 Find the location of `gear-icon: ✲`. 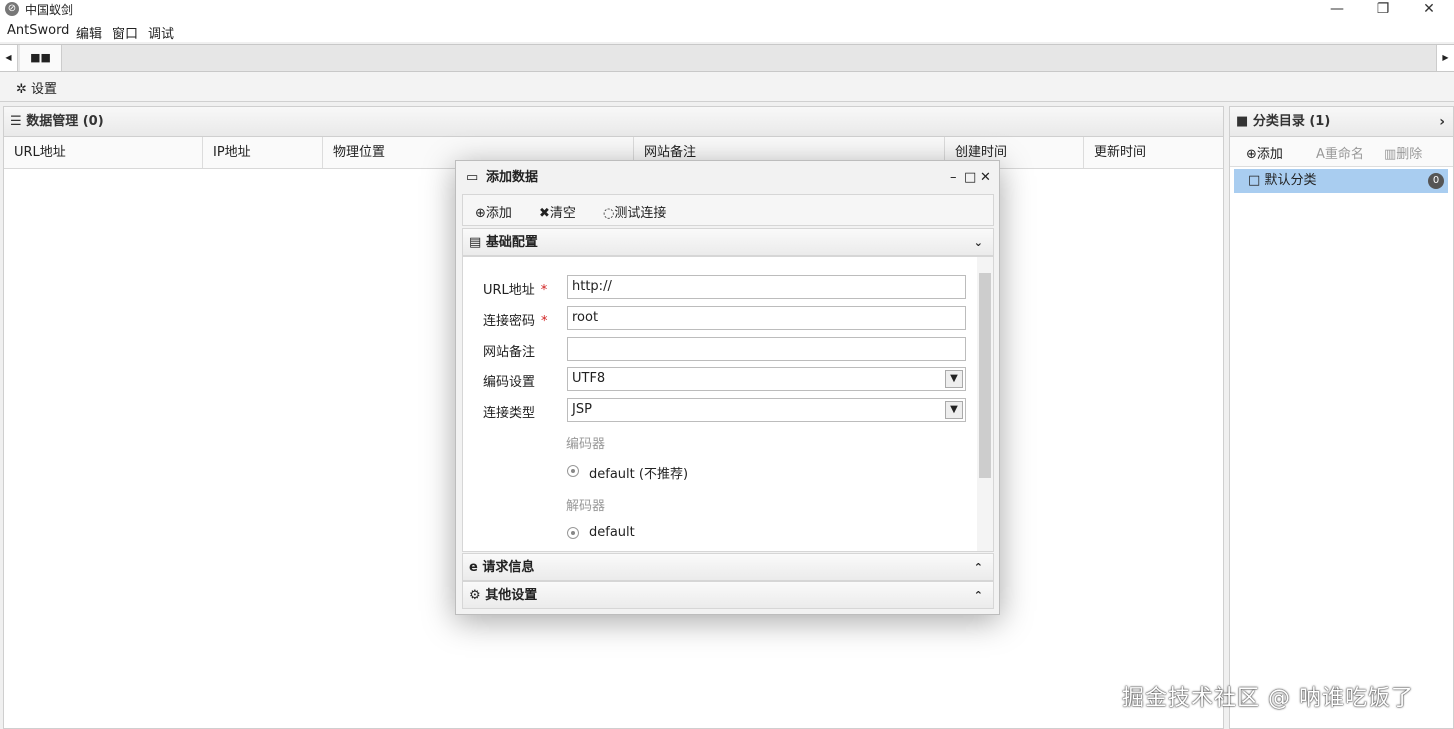

gear-icon: ✲ is located at coordinates (21, 89).